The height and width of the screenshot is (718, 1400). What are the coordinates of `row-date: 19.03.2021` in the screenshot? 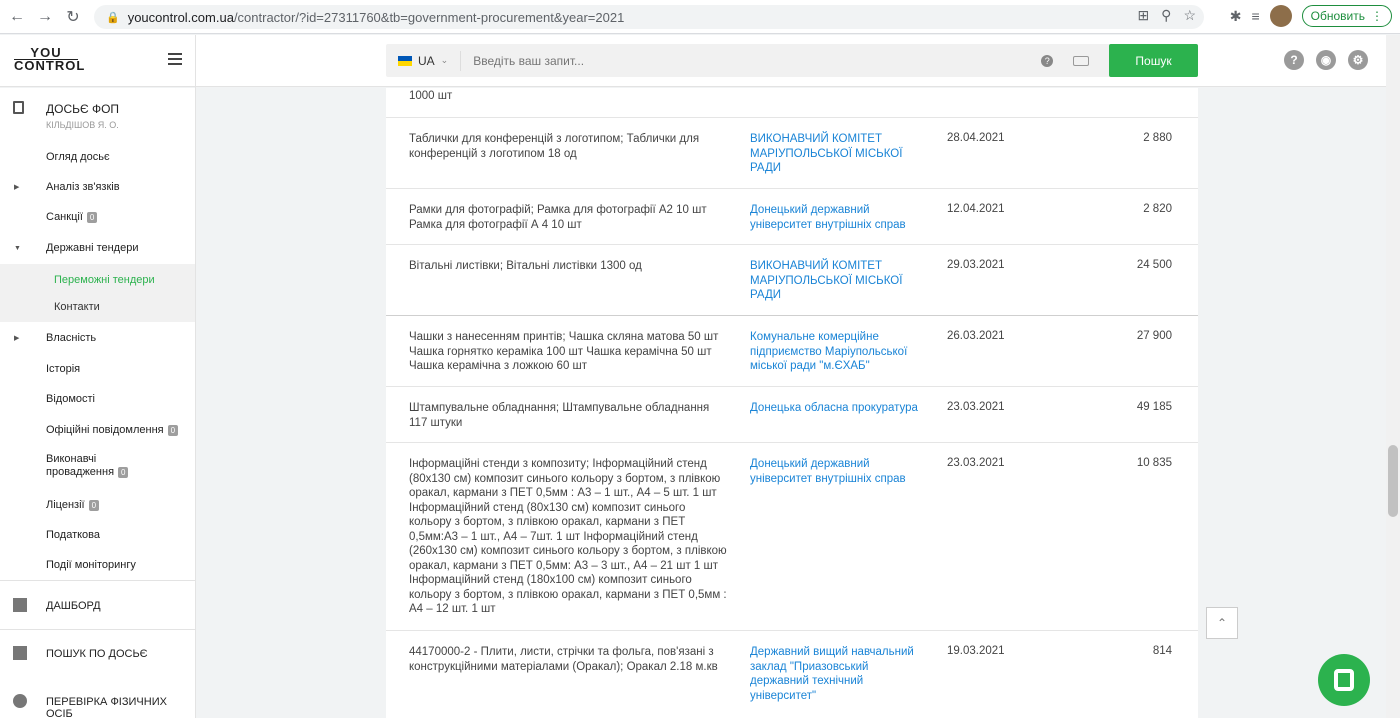 It's located at (976, 651).